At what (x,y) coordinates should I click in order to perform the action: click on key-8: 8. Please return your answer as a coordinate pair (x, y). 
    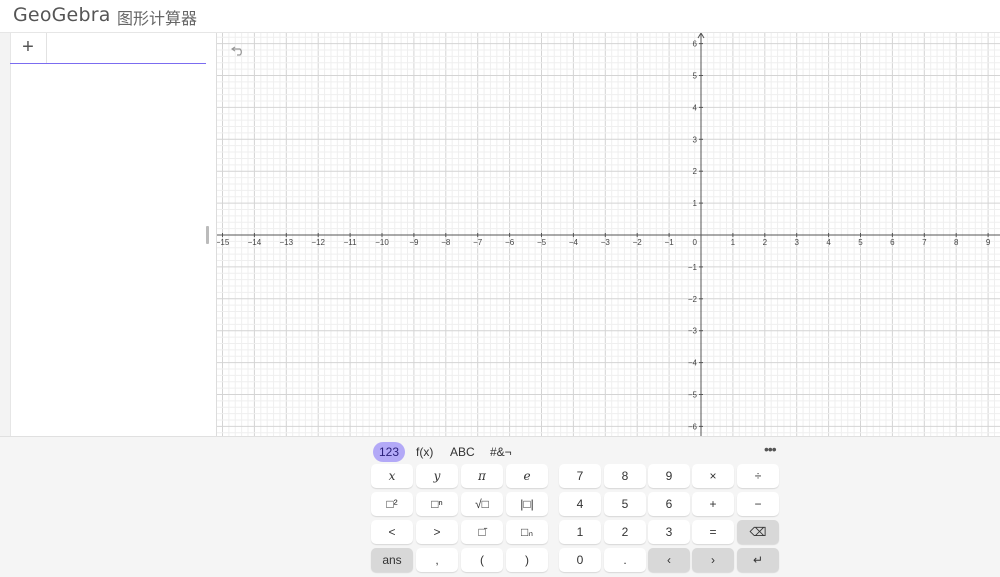
    Looking at the image, I should click on (625, 476).